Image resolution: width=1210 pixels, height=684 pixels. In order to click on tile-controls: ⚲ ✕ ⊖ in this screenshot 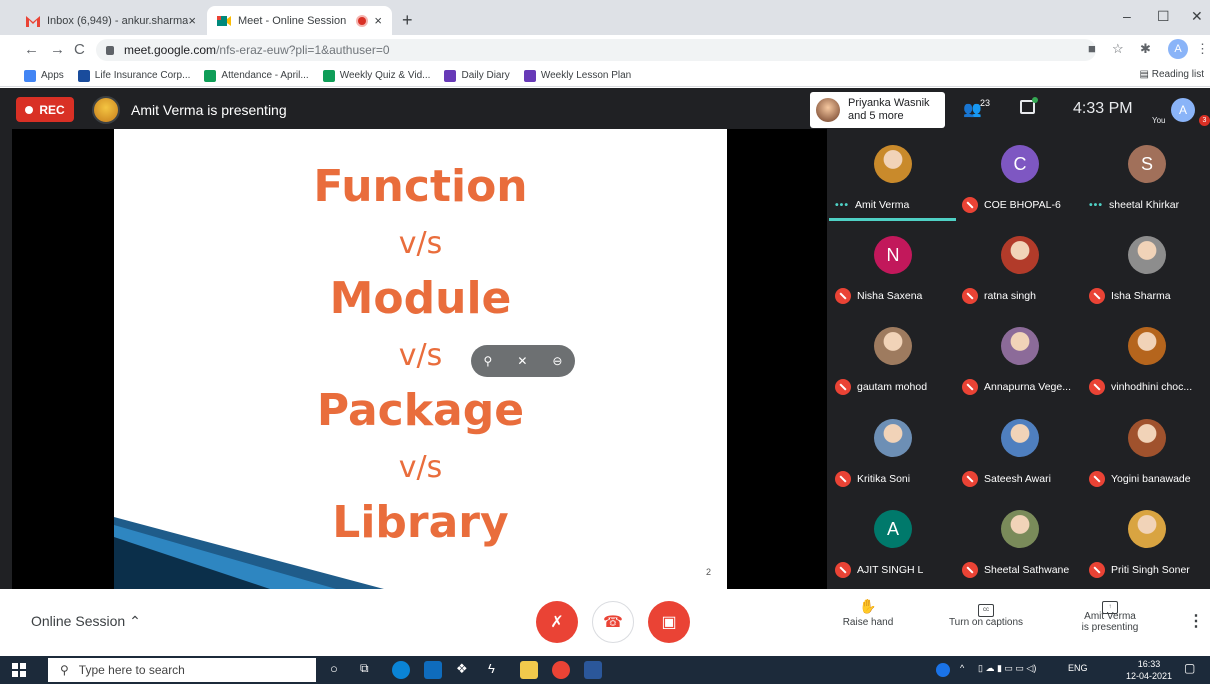, I will do `click(523, 361)`.